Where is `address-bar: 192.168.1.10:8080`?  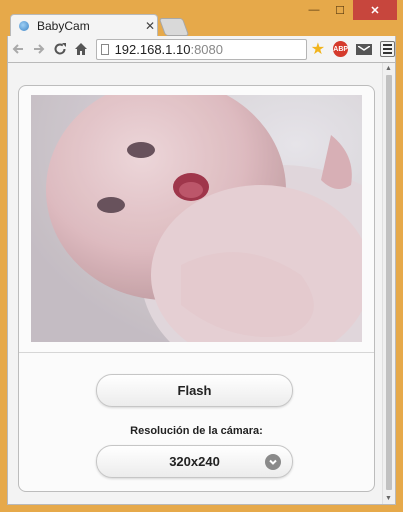 address-bar: 192.168.1.10:8080 is located at coordinates (201, 49).